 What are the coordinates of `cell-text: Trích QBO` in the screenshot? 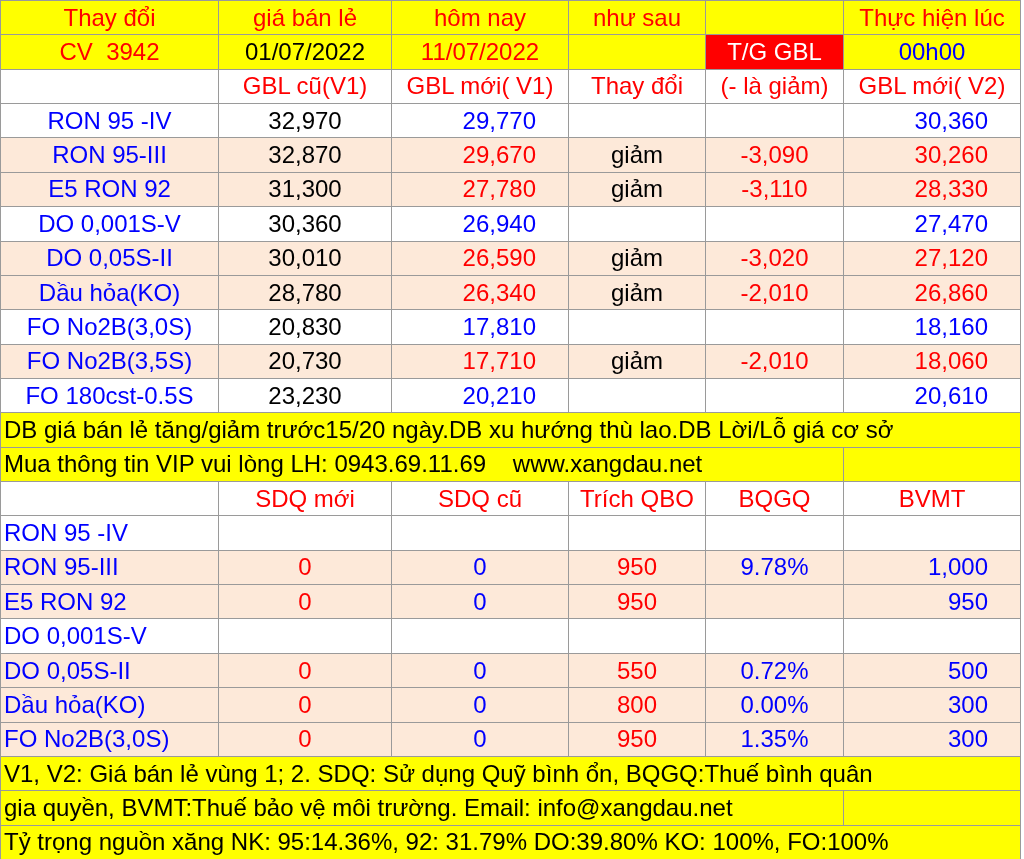 It's located at (637, 498).